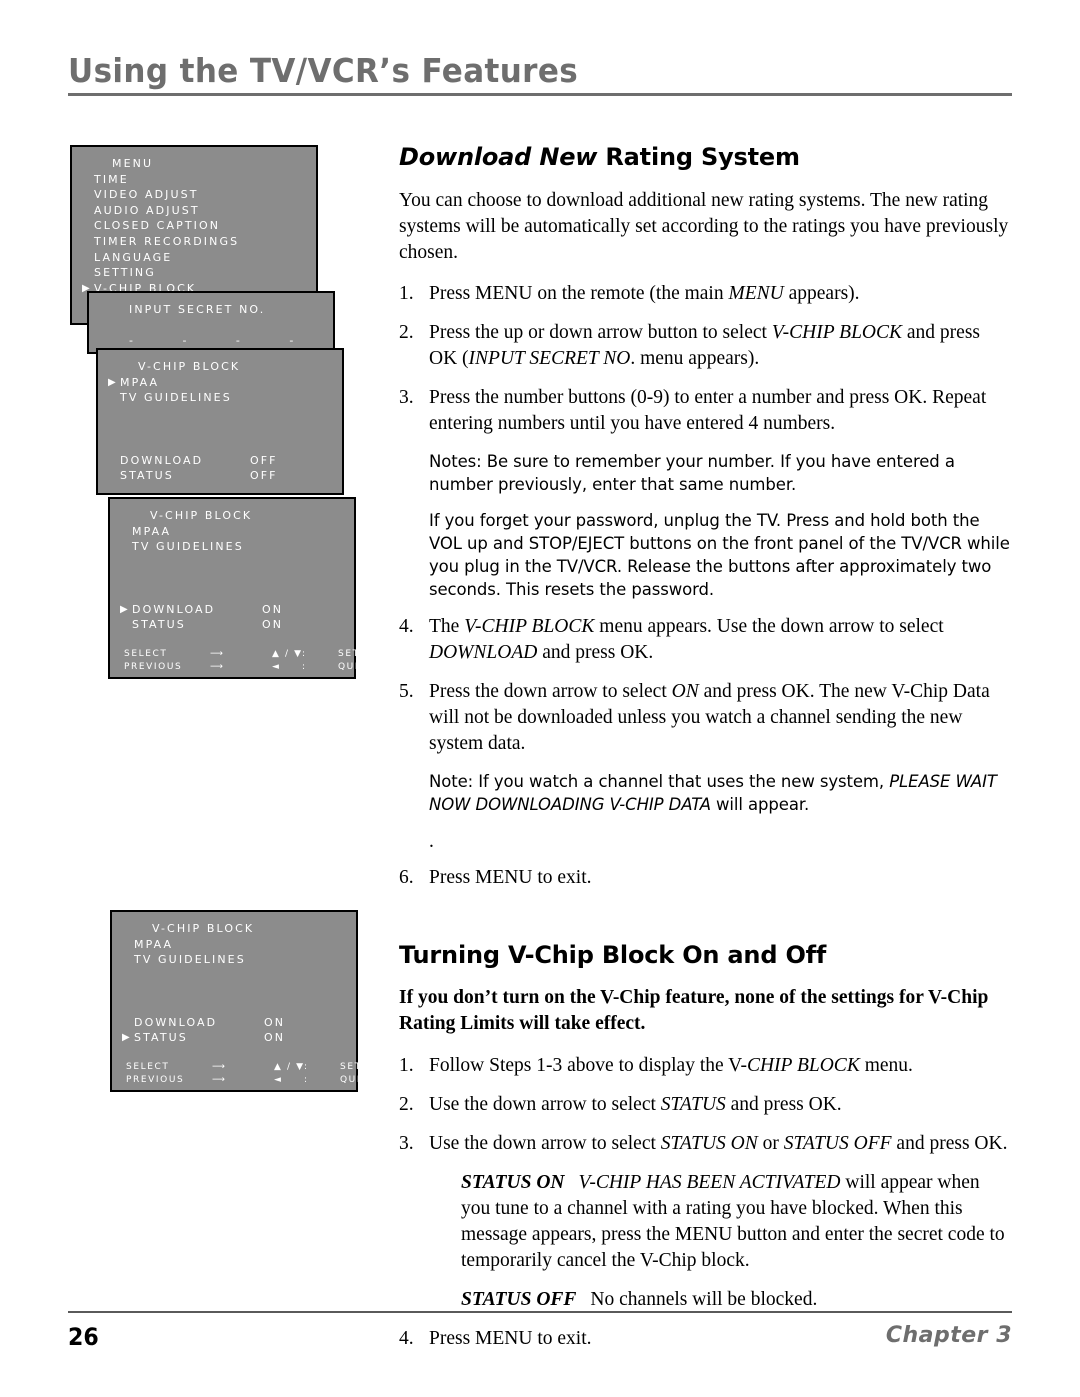  What do you see at coordinates (211, 341) in the screenshot?
I see `secret-code-field: - - - -` at bounding box center [211, 341].